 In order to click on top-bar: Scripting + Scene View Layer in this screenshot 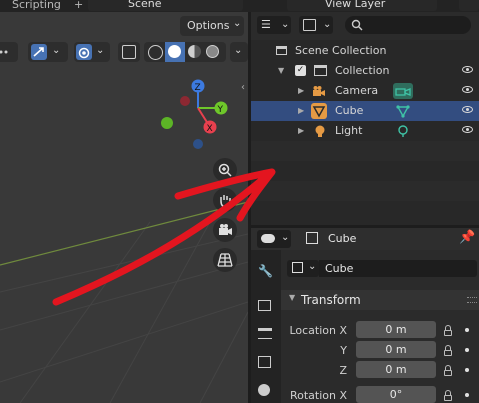, I will do `click(239, 6)`.